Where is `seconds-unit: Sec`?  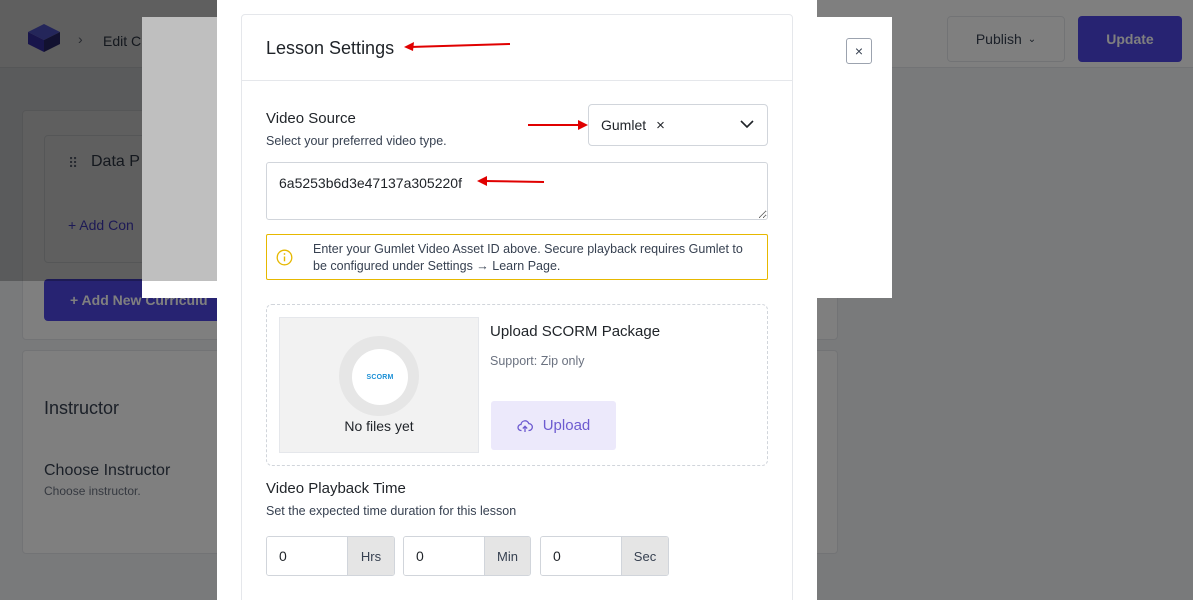
seconds-unit: Sec is located at coordinates (644, 556).